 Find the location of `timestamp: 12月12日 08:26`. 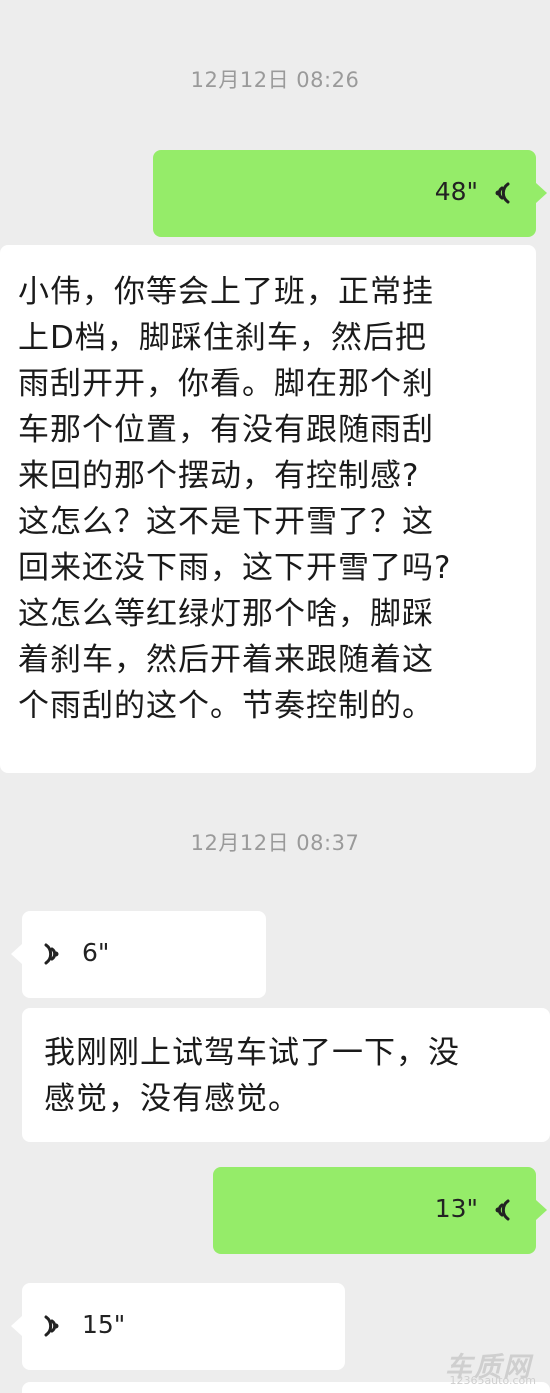

timestamp: 12月12日 08:26 is located at coordinates (275, 80).